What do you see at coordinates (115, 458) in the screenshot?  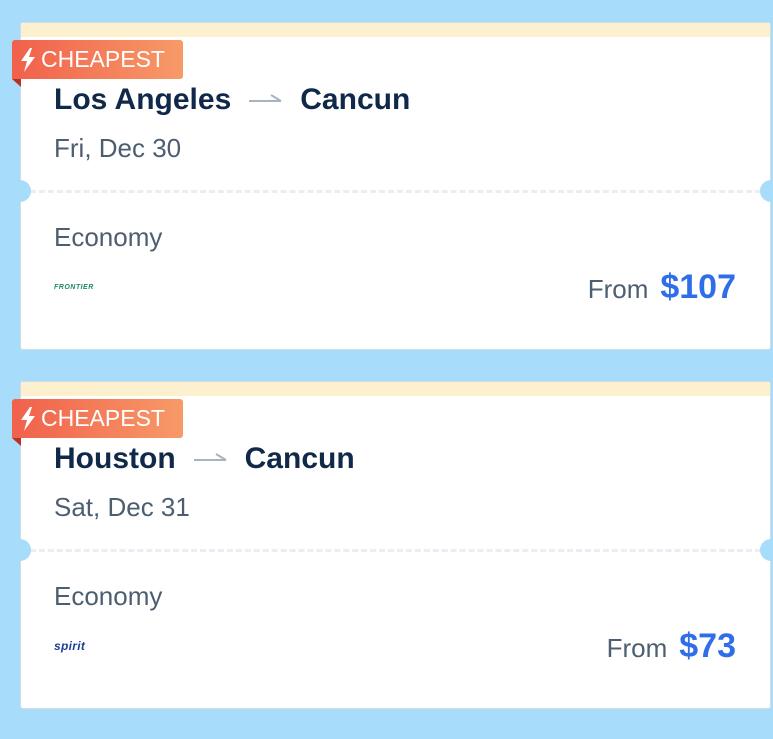 I see `origin-city: Houston` at bounding box center [115, 458].